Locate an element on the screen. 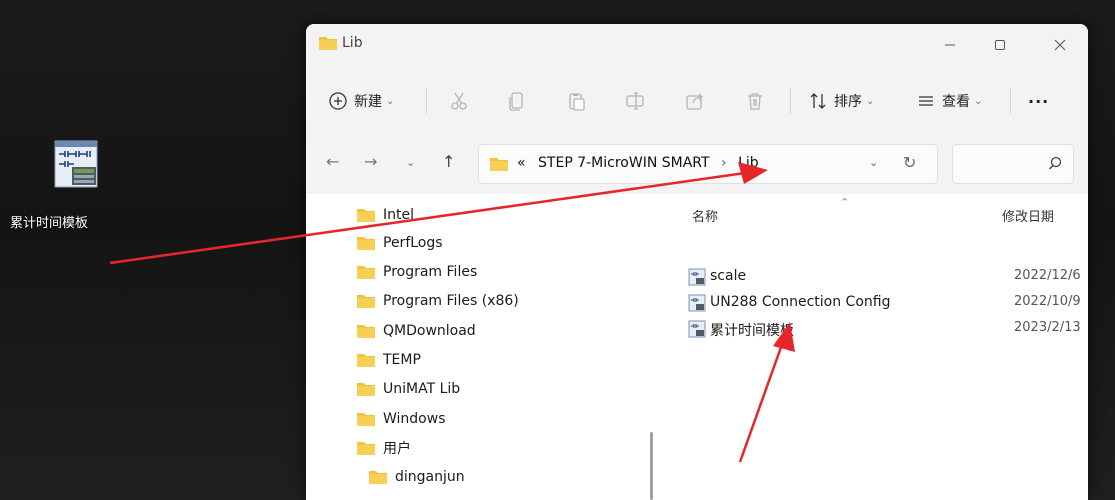  rename-button is located at coordinates (635, 101).